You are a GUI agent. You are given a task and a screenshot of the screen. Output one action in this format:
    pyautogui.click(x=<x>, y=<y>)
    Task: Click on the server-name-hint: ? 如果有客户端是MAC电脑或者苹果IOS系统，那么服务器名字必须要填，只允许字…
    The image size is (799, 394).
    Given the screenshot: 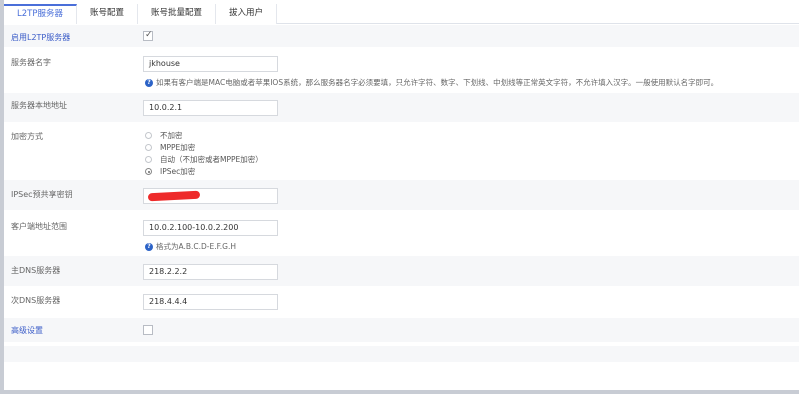 What is the action you would take?
    pyautogui.click(x=431, y=82)
    